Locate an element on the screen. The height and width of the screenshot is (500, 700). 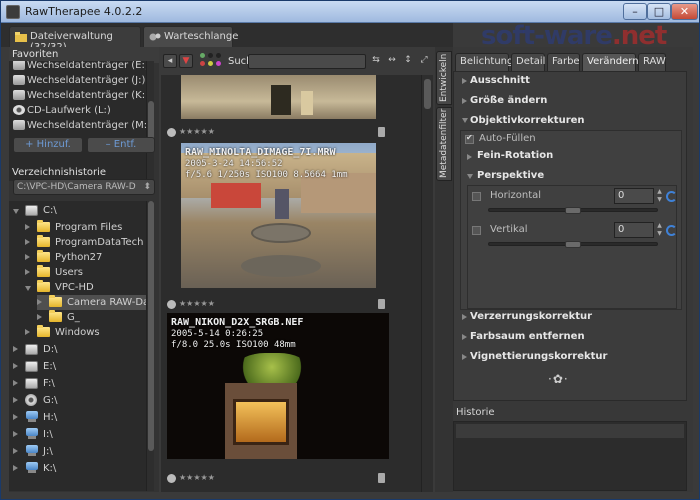
fit-vertical-icon: ↕ is located at coordinates (408, 61).